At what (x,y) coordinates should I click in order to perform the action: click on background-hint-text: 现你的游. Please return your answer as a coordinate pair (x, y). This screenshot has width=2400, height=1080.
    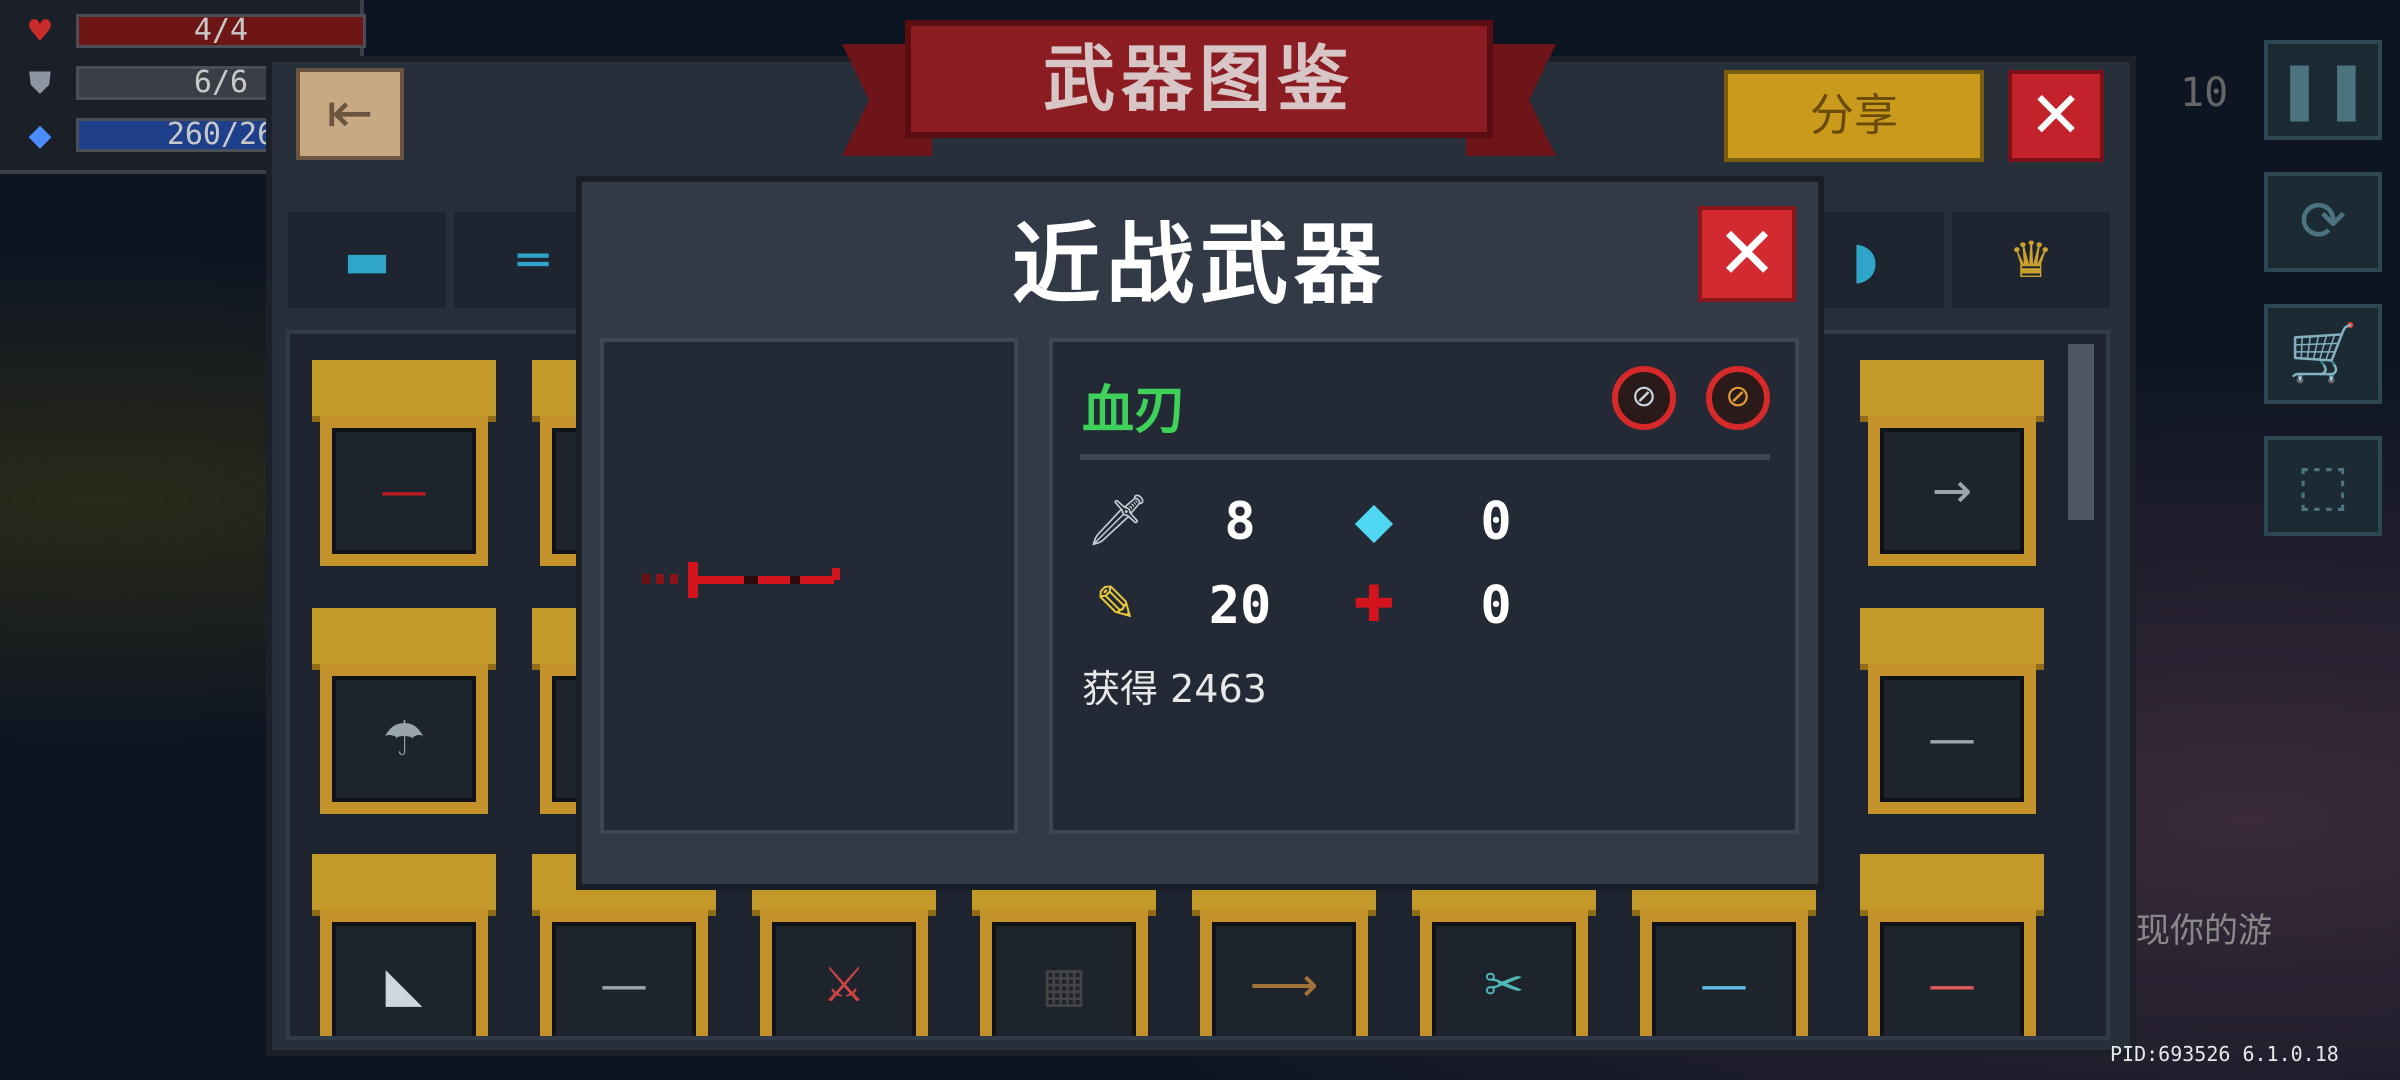
    Looking at the image, I should click on (2204, 931).